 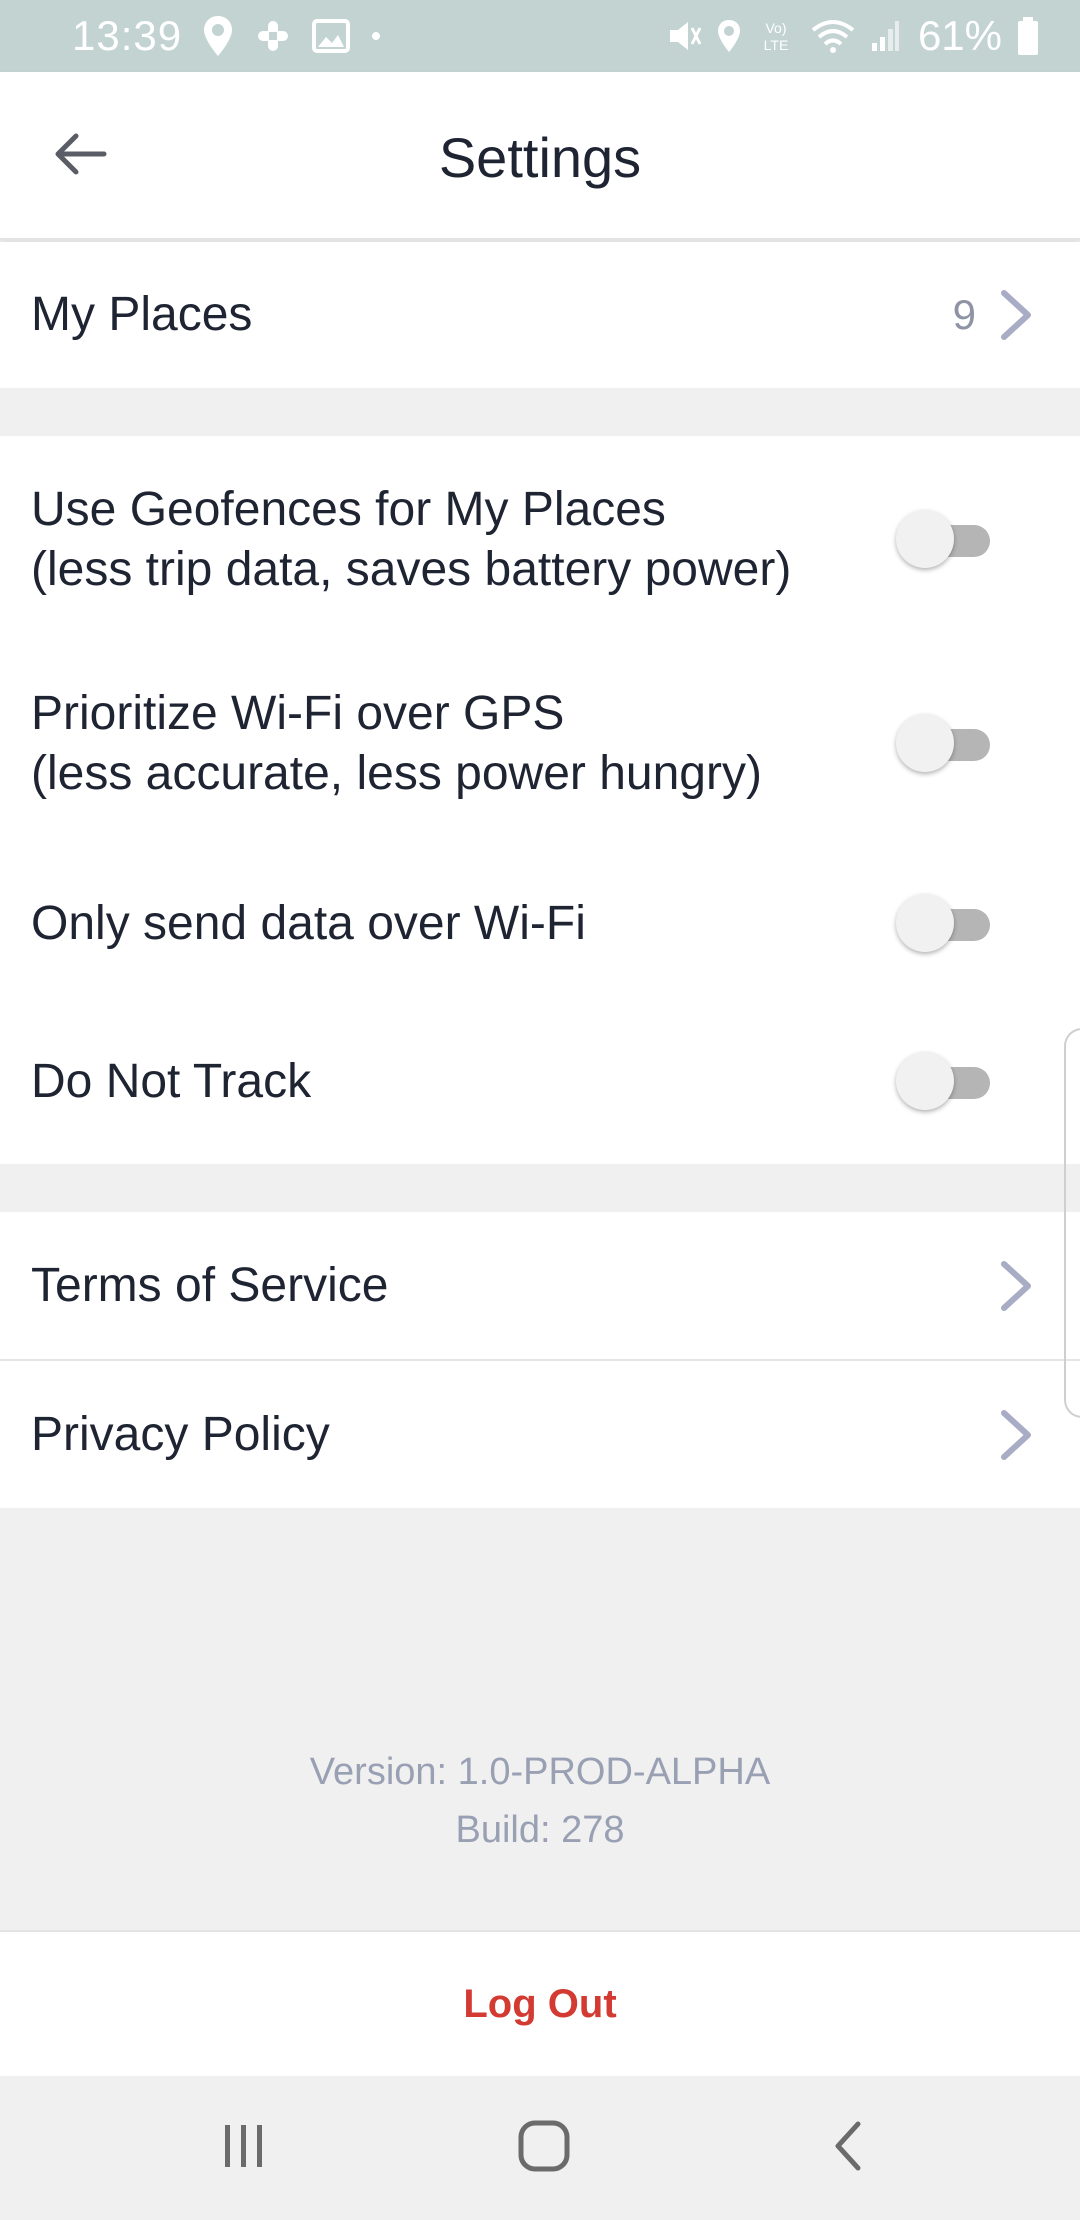 I want to click on toggle-row-do-not-track: Do Not Track, so click(x=540, y=1082).